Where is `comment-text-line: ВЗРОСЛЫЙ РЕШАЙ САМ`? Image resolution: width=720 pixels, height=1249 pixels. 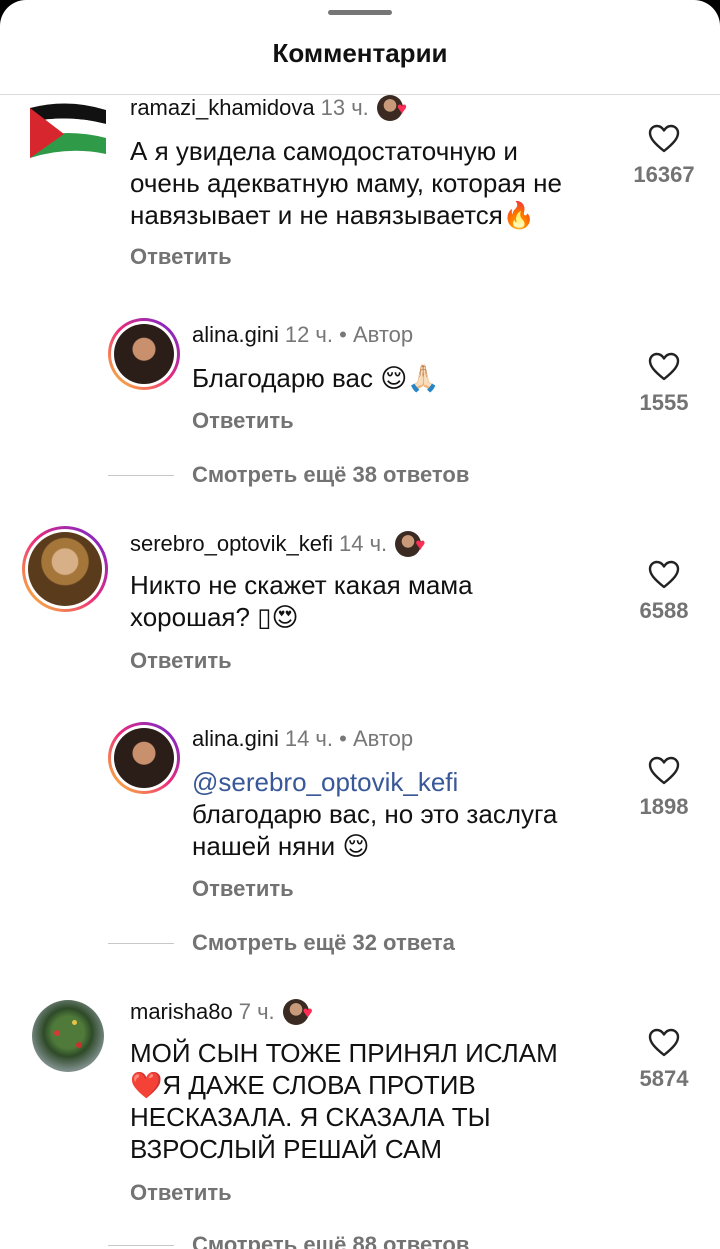 comment-text-line: ВЗРОСЛЫЙ РЕШАЙ САМ is located at coordinates (286, 1149).